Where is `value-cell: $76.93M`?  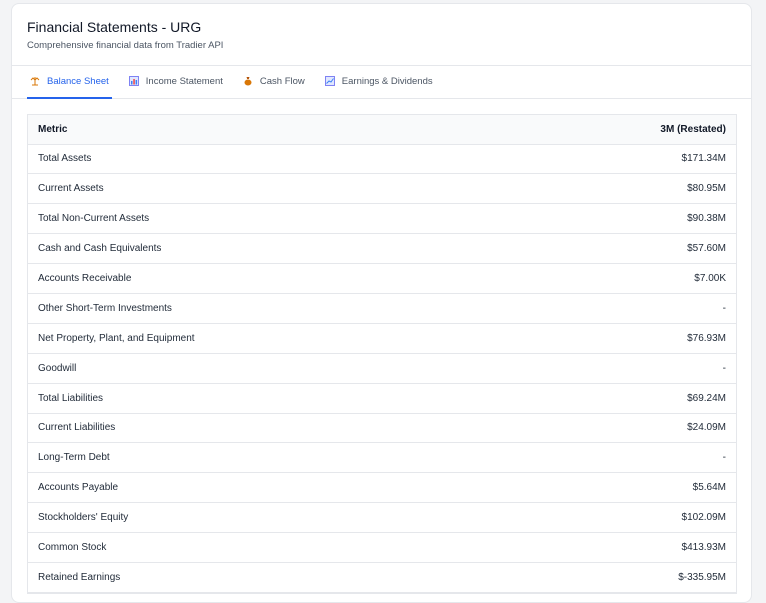 value-cell: $76.93M is located at coordinates (620, 338).